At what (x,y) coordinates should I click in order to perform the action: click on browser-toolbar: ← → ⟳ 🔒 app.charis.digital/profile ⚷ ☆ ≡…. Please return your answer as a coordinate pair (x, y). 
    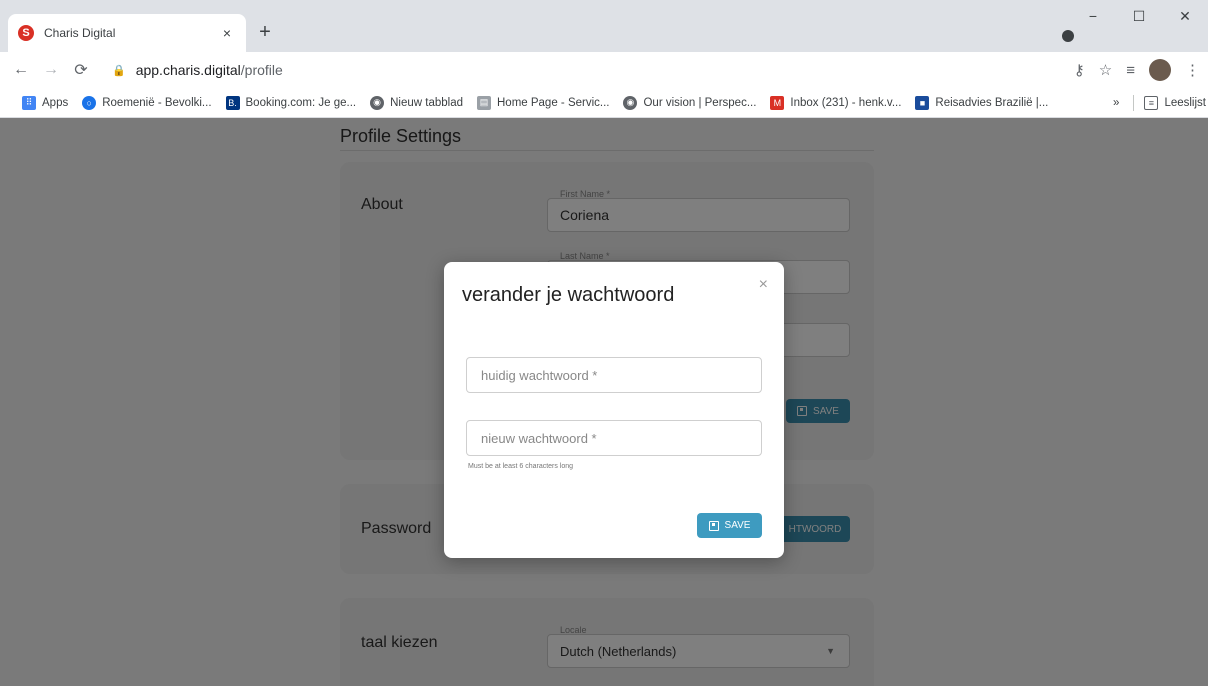
    Looking at the image, I should click on (604, 70).